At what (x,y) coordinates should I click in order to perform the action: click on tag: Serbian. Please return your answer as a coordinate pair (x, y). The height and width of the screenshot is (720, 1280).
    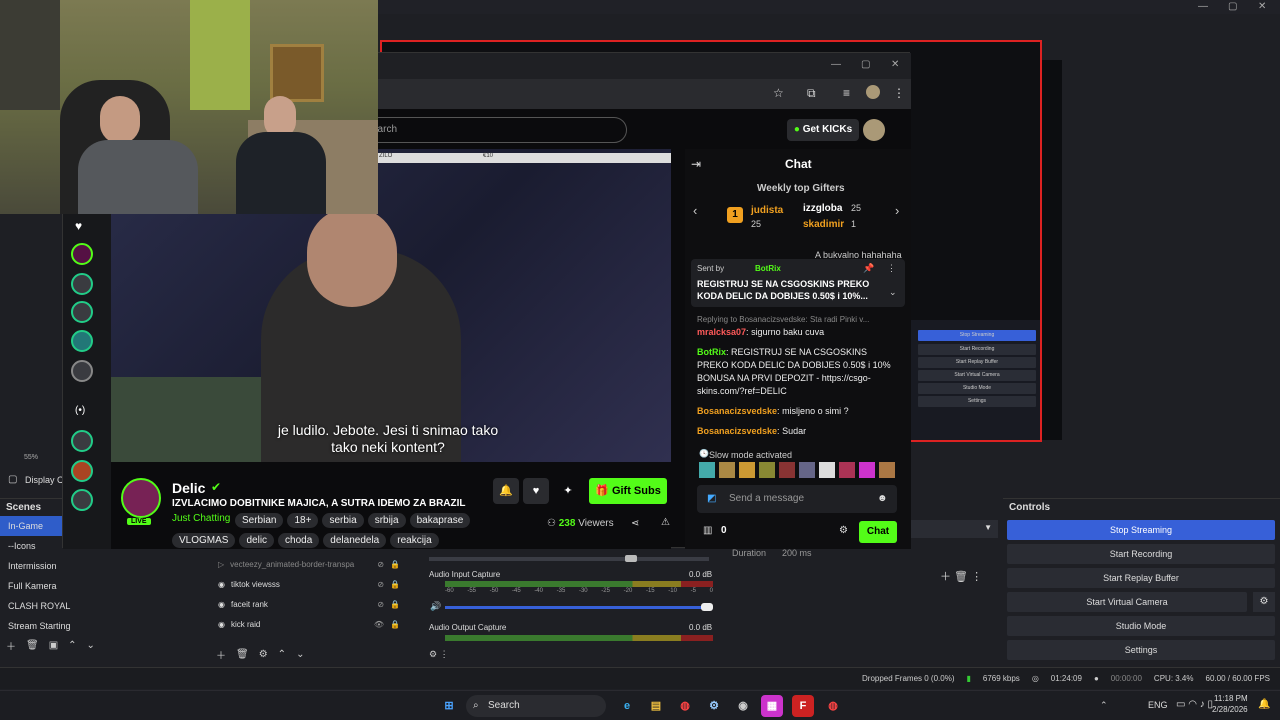
    Looking at the image, I should click on (259, 520).